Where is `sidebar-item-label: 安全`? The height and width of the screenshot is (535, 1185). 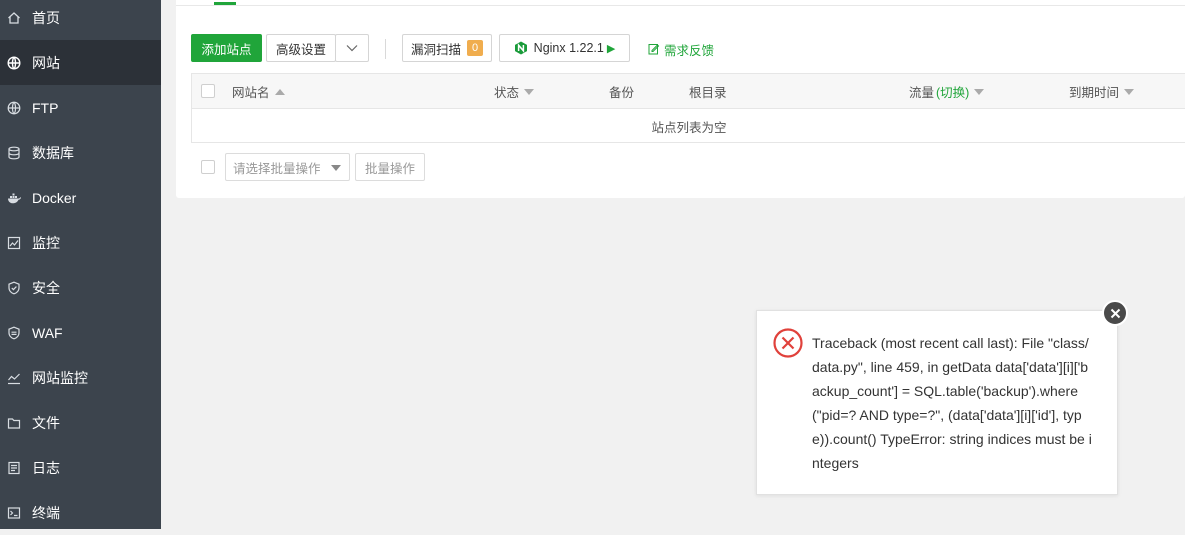 sidebar-item-label: 安全 is located at coordinates (46, 287).